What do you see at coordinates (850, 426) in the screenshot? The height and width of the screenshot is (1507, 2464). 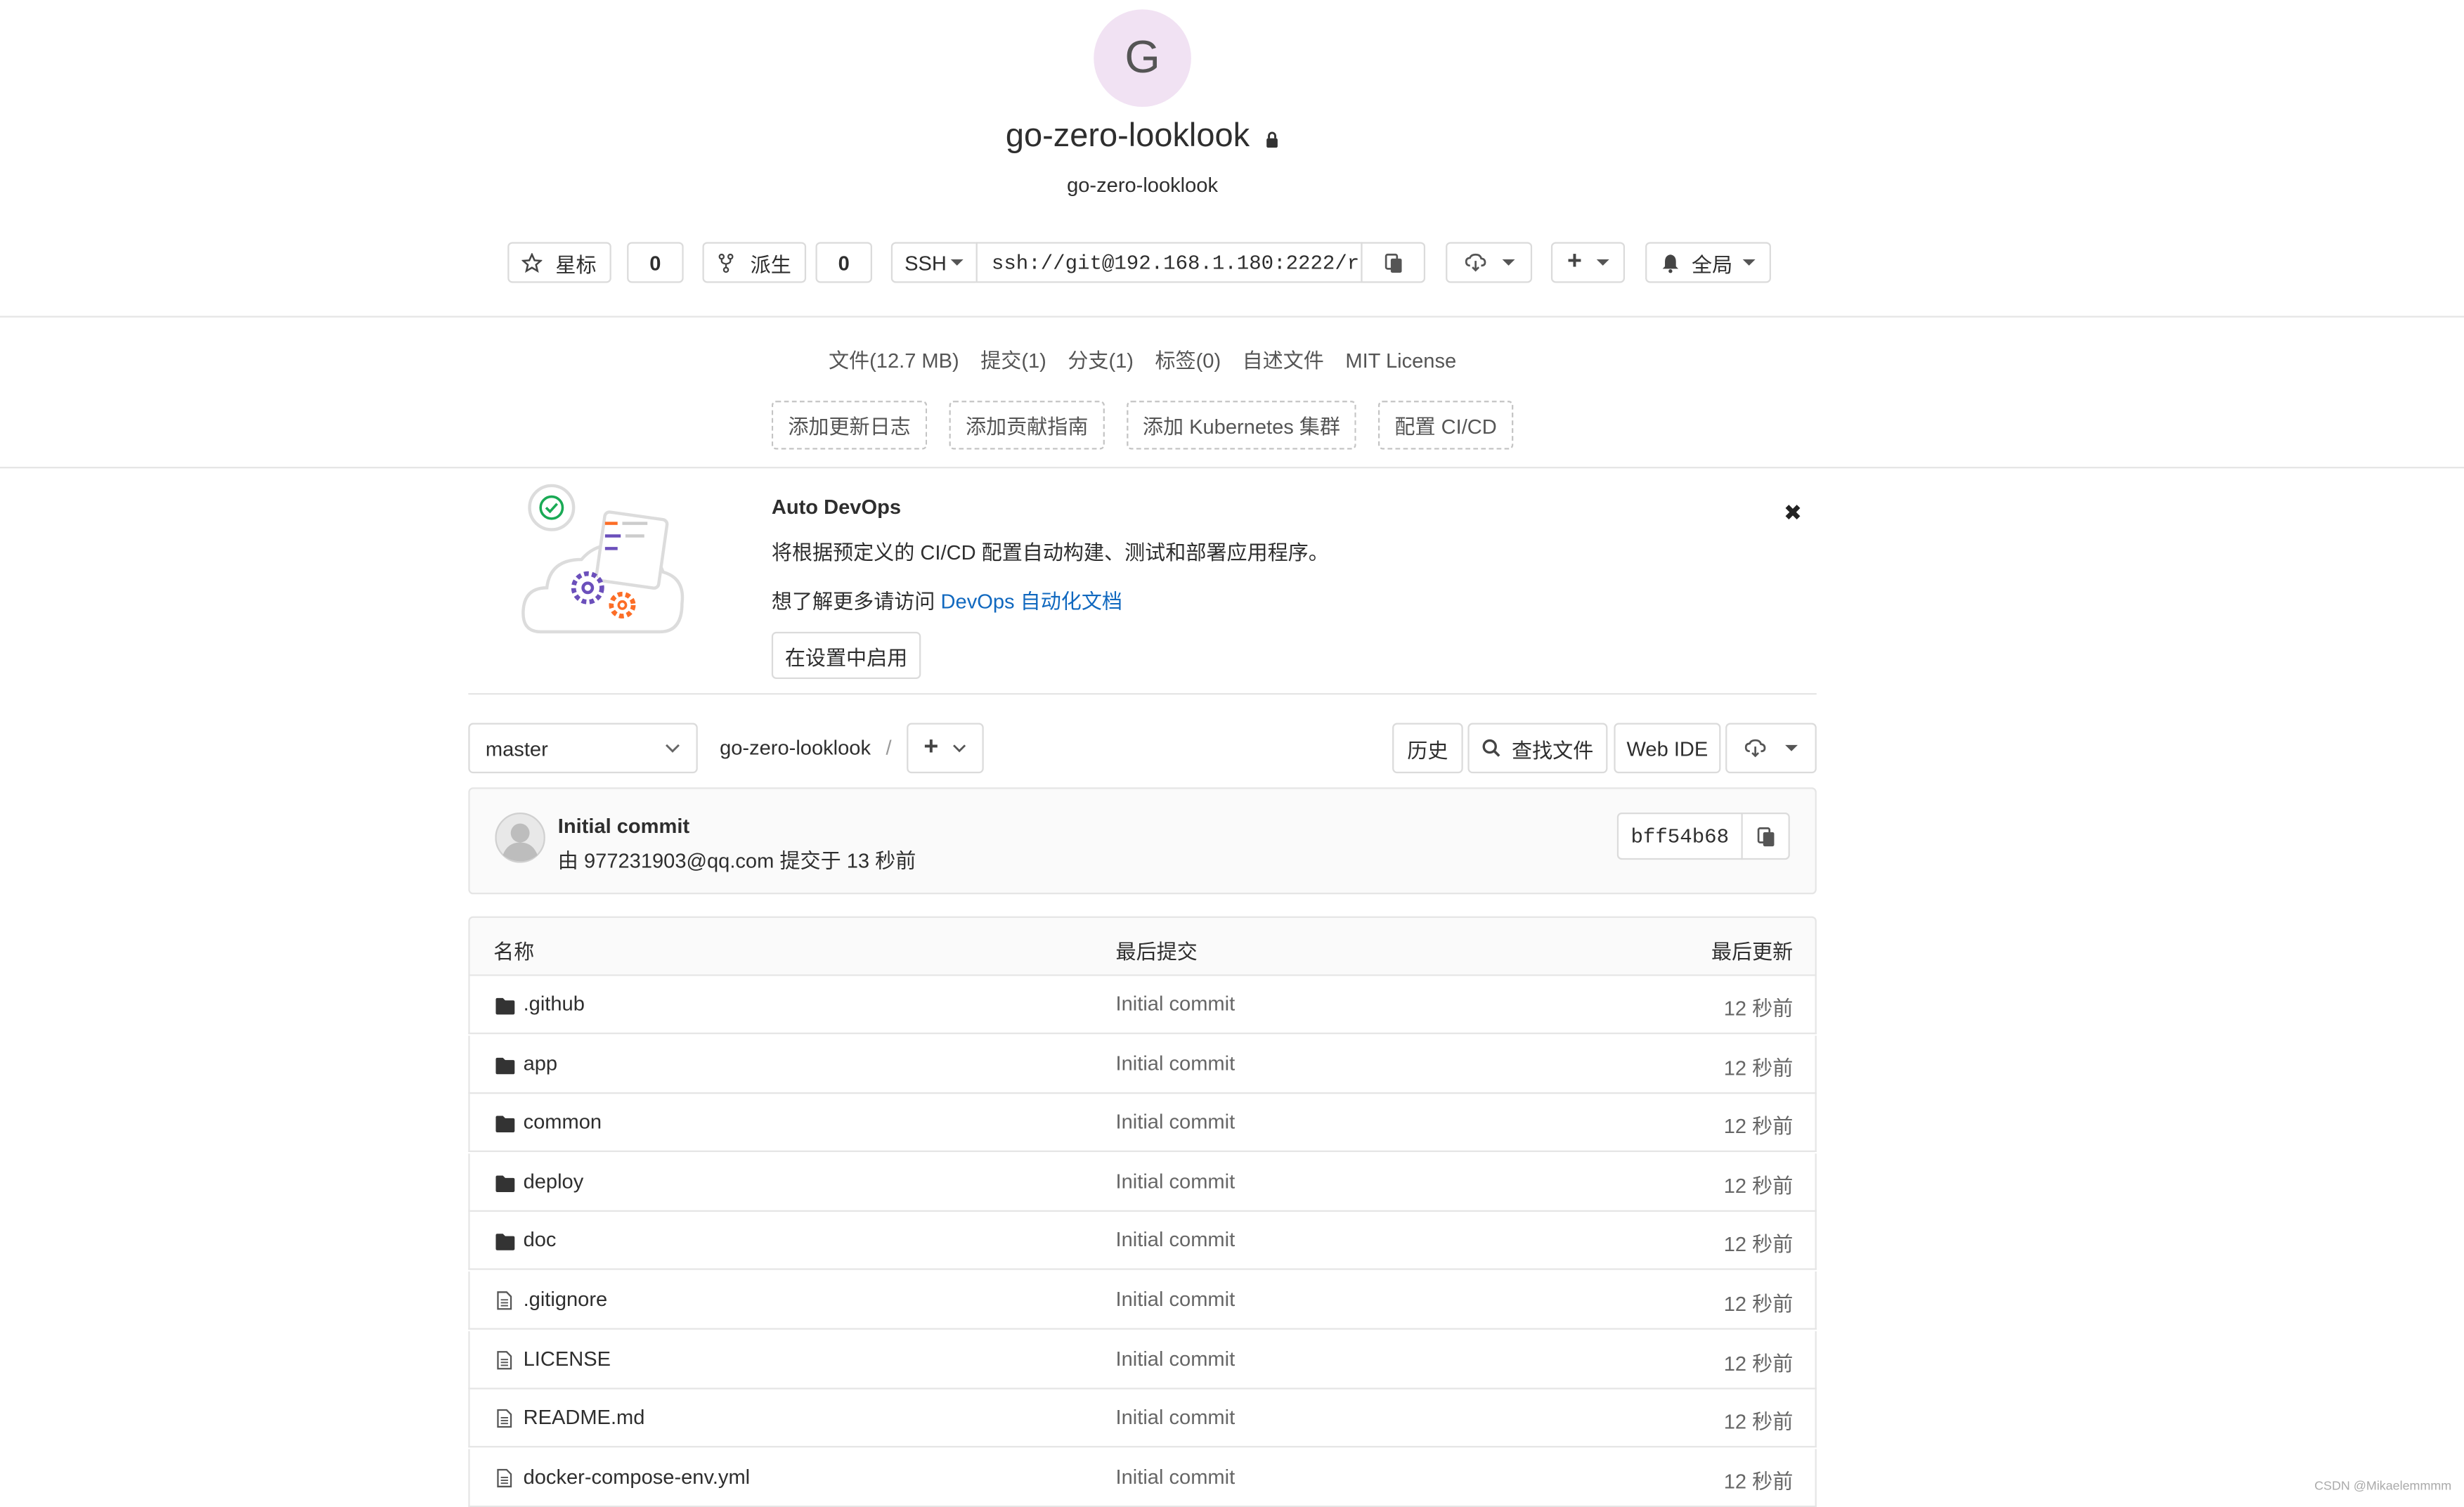 I see `add-changelog-button: 添加更新日志` at bounding box center [850, 426].